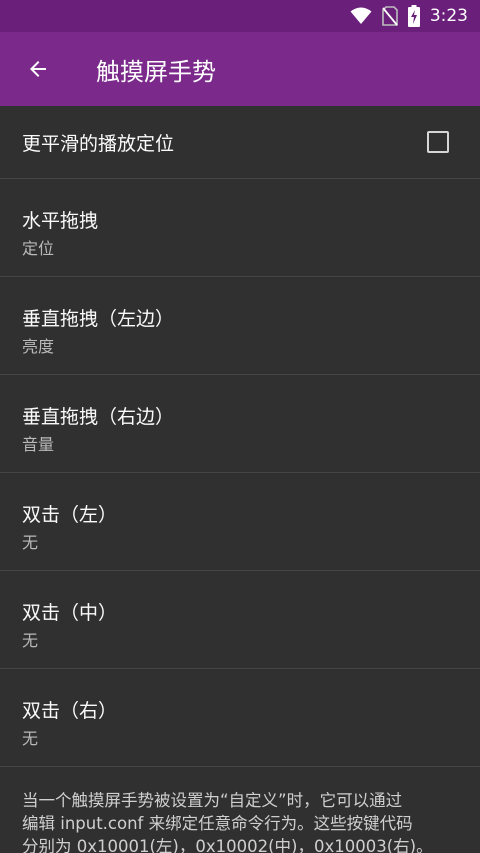 This screenshot has height=853, width=480. Describe the element at coordinates (240, 69) in the screenshot. I see `toolbar: 触摸屏手势` at that location.